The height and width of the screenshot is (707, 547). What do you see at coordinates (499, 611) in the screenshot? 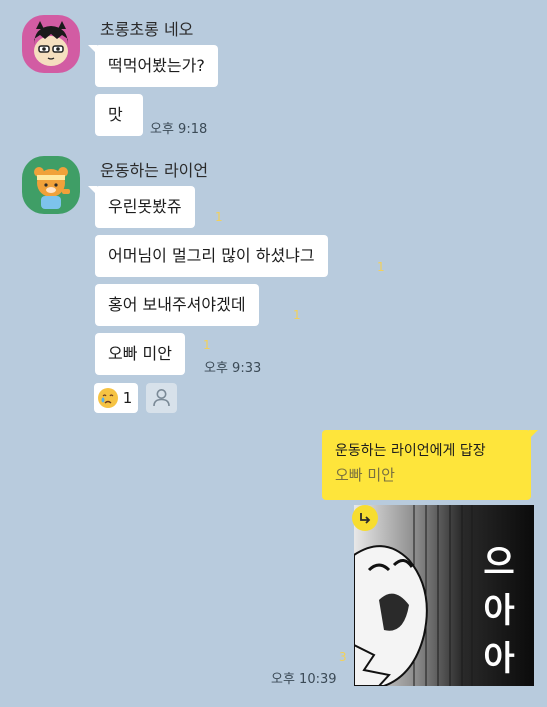
I see `image-caption: 으아아` at bounding box center [499, 611].